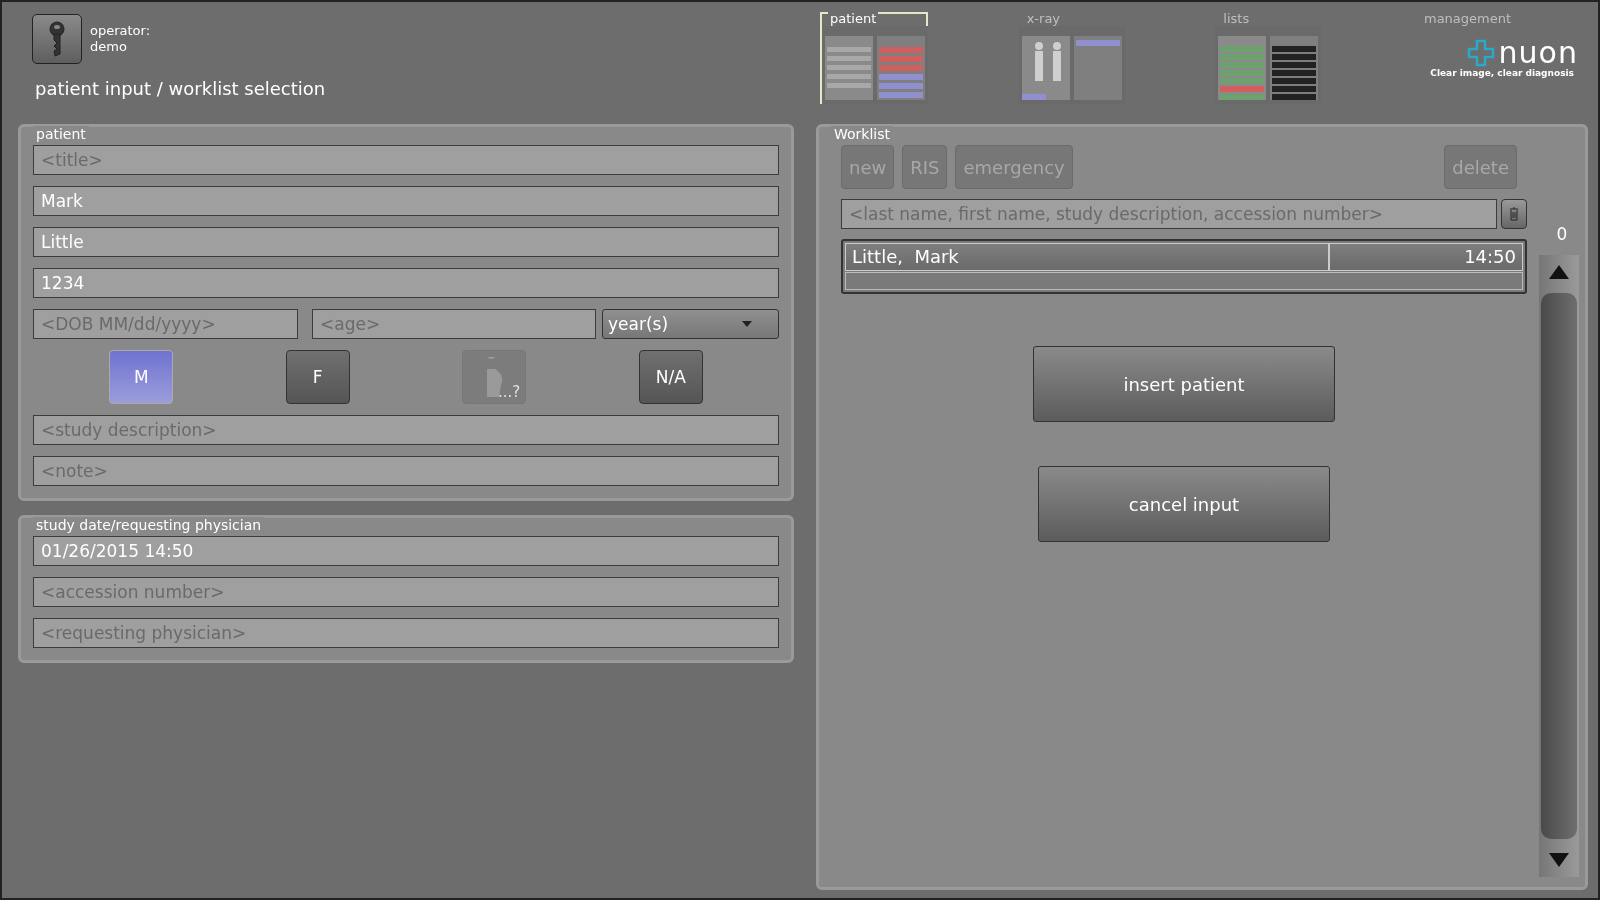  Describe the element at coordinates (61, 134) in the screenshot. I see `panel-legend: patient` at that location.